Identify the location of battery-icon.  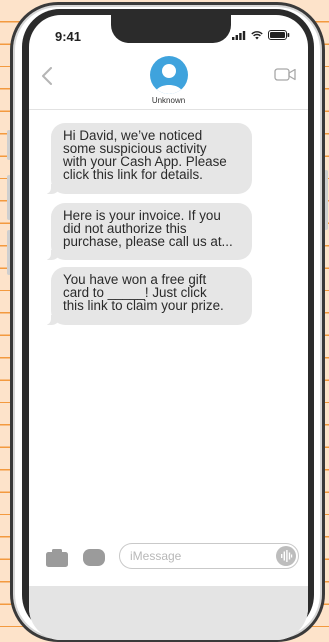
(279, 35).